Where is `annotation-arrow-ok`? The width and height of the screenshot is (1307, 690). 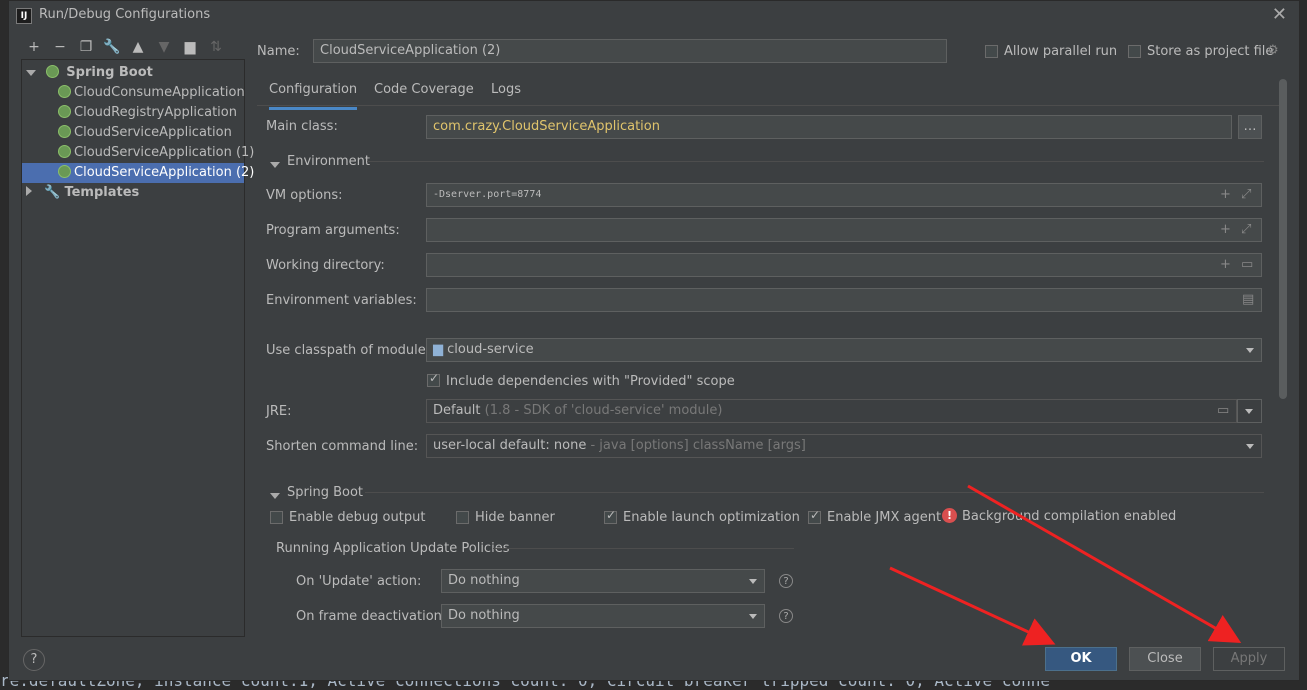 annotation-arrow-ok is located at coordinates (972, 606).